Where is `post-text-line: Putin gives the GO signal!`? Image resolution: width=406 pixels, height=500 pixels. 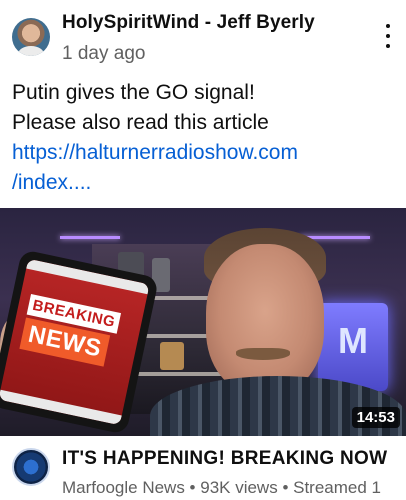 post-text-line: Putin gives the GO signal! is located at coordinates (133, 92).